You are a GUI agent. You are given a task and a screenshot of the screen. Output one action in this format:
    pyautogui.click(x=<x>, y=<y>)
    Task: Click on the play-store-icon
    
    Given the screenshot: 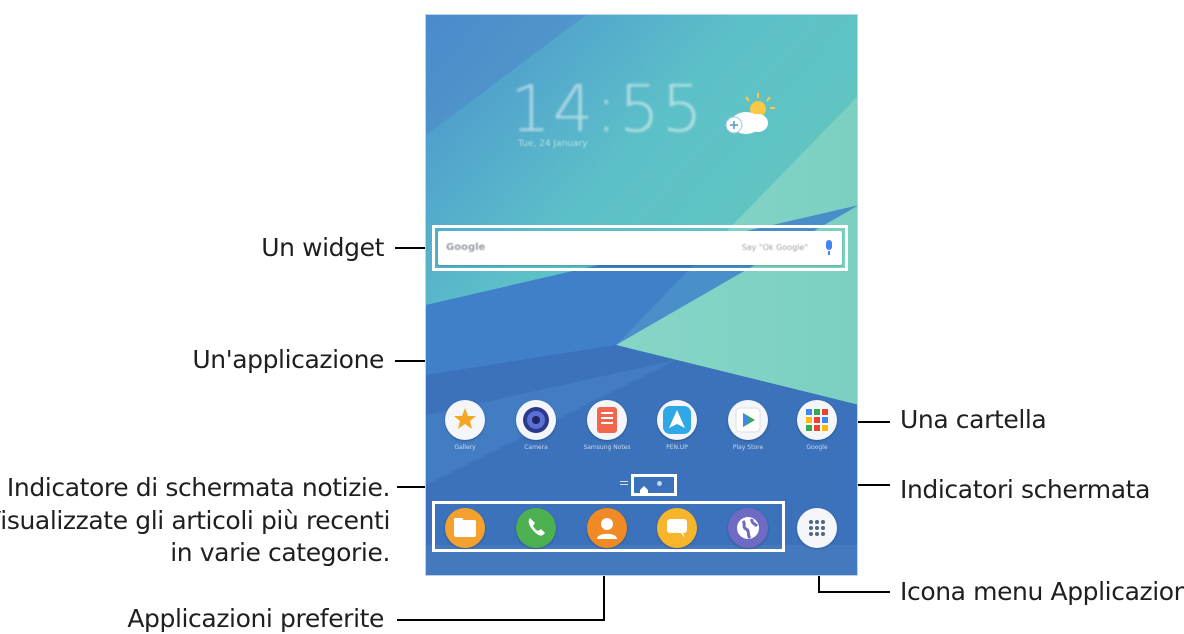 What is the action you would take?
    pyautogui.click(x=748, y=420)
    